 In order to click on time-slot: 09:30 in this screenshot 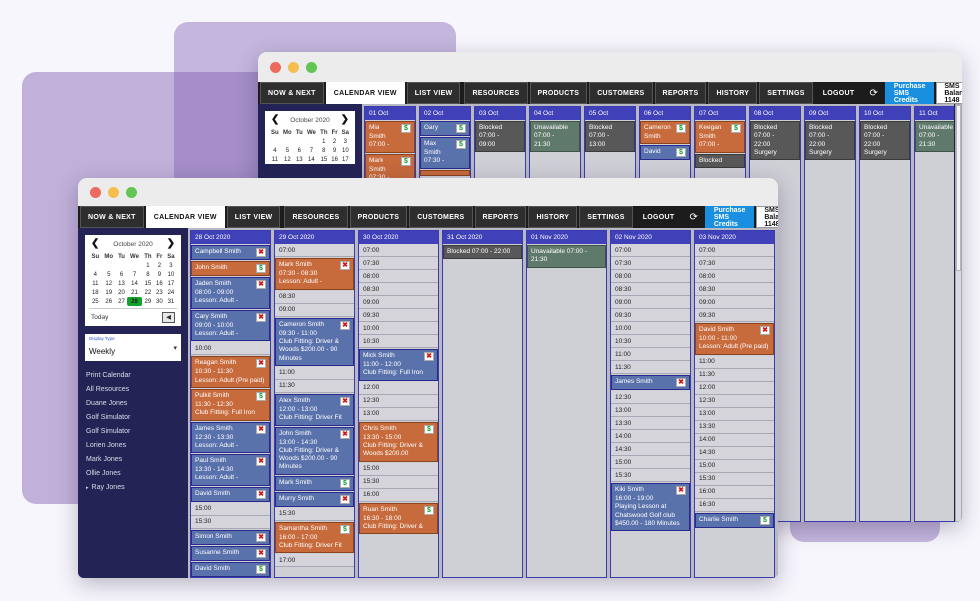, I will do `click(734, 315)`.